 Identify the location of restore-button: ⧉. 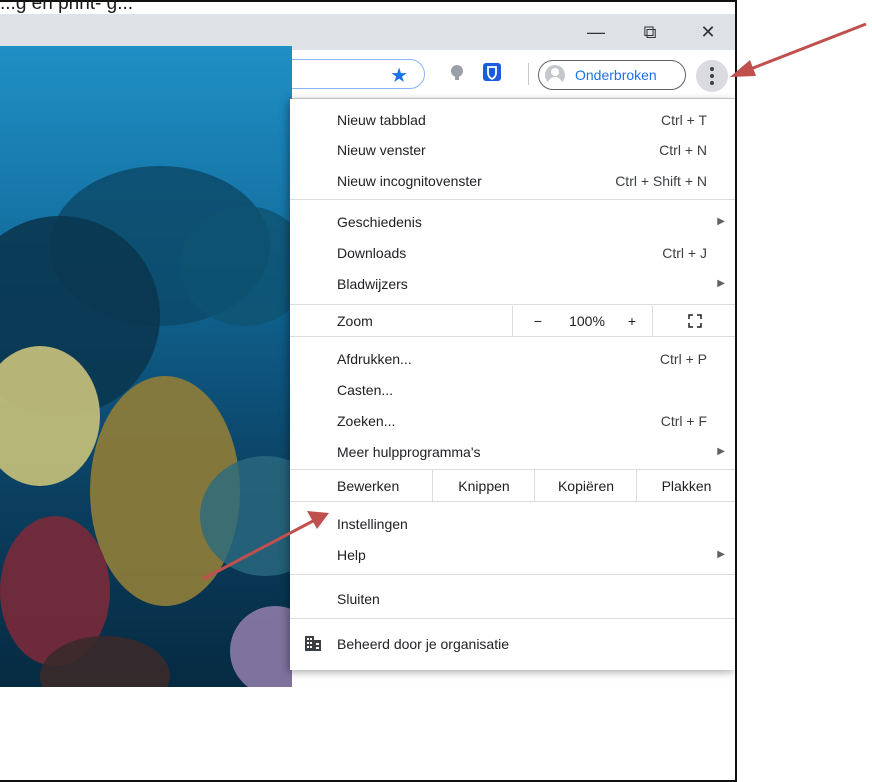
(650, 32).